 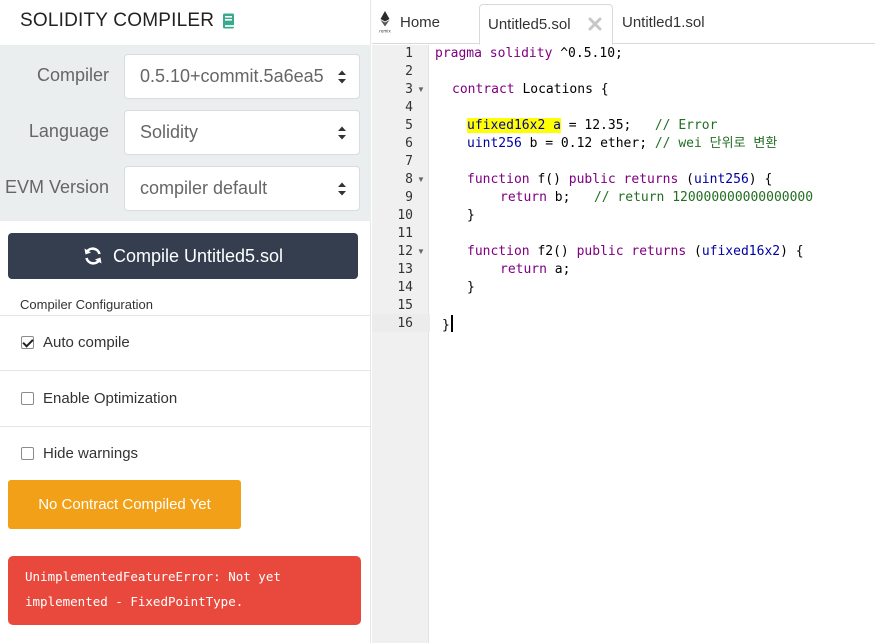 What do you see at coordinates (409, 125) in the screenshot?
I see `line-number: 5` at bounding box center [409, 125].